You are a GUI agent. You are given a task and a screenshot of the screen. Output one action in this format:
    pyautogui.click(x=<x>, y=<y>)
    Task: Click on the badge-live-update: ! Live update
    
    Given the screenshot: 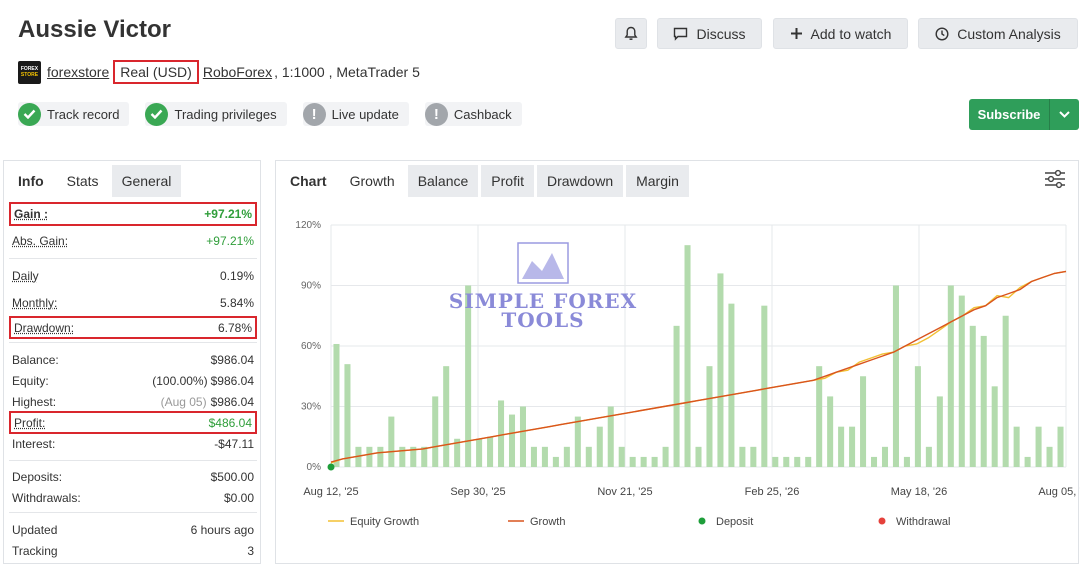 What is the action you would take?
    pyautogui.click(x=355, y=114)
    